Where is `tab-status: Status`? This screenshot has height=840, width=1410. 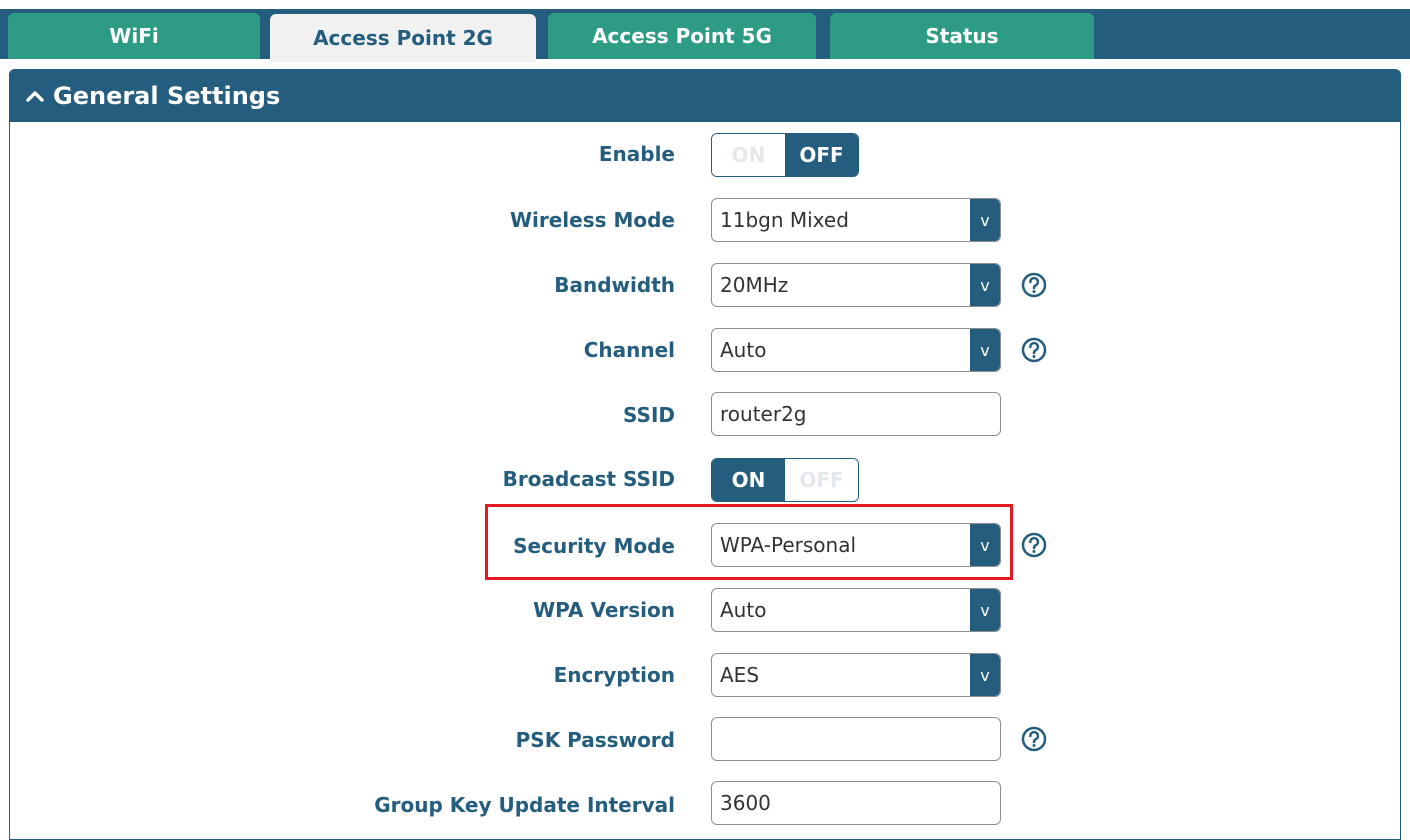
tab-status: Status is located at coordinates (962, 36).